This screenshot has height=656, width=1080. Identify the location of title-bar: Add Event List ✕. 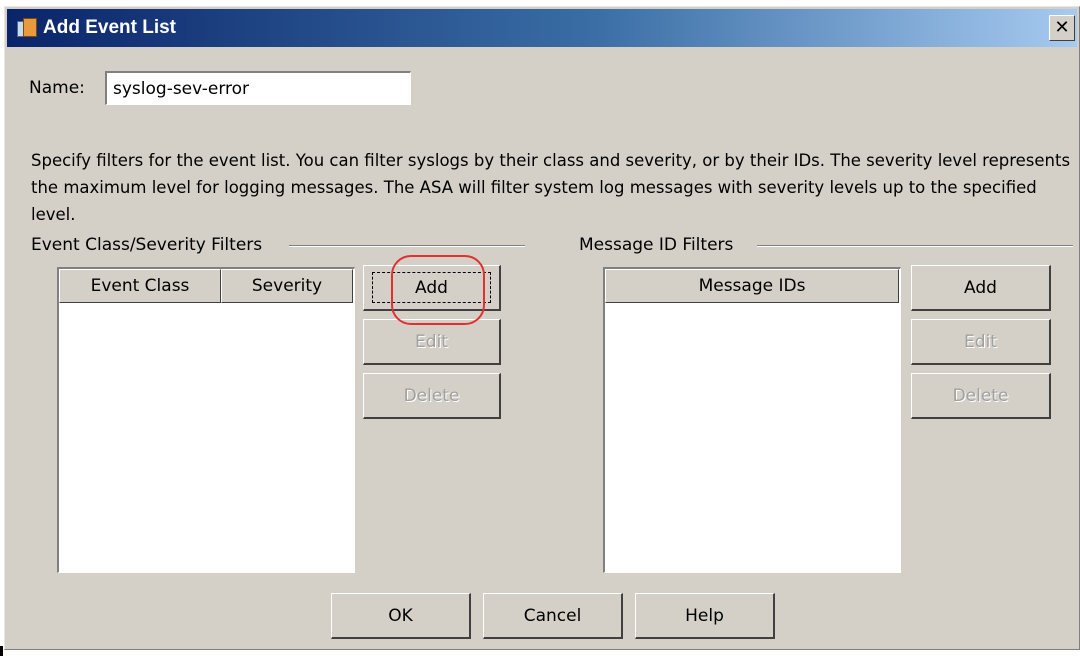
(542, 28).